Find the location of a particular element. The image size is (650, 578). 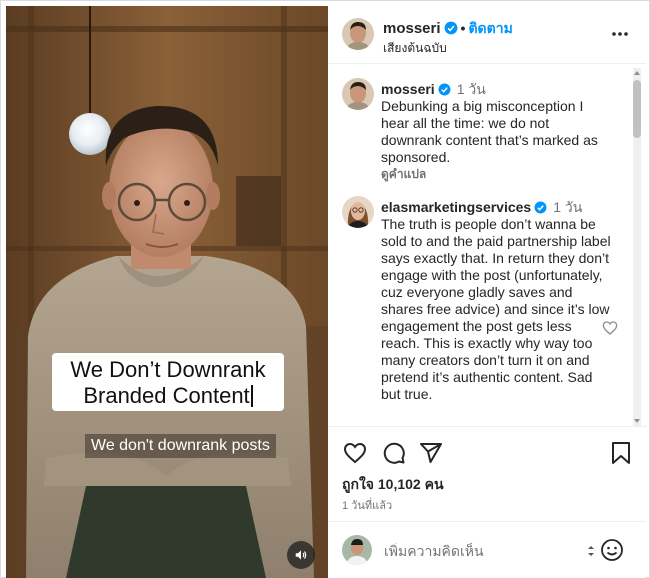

comment-icon is located at coordinates (394, 453).